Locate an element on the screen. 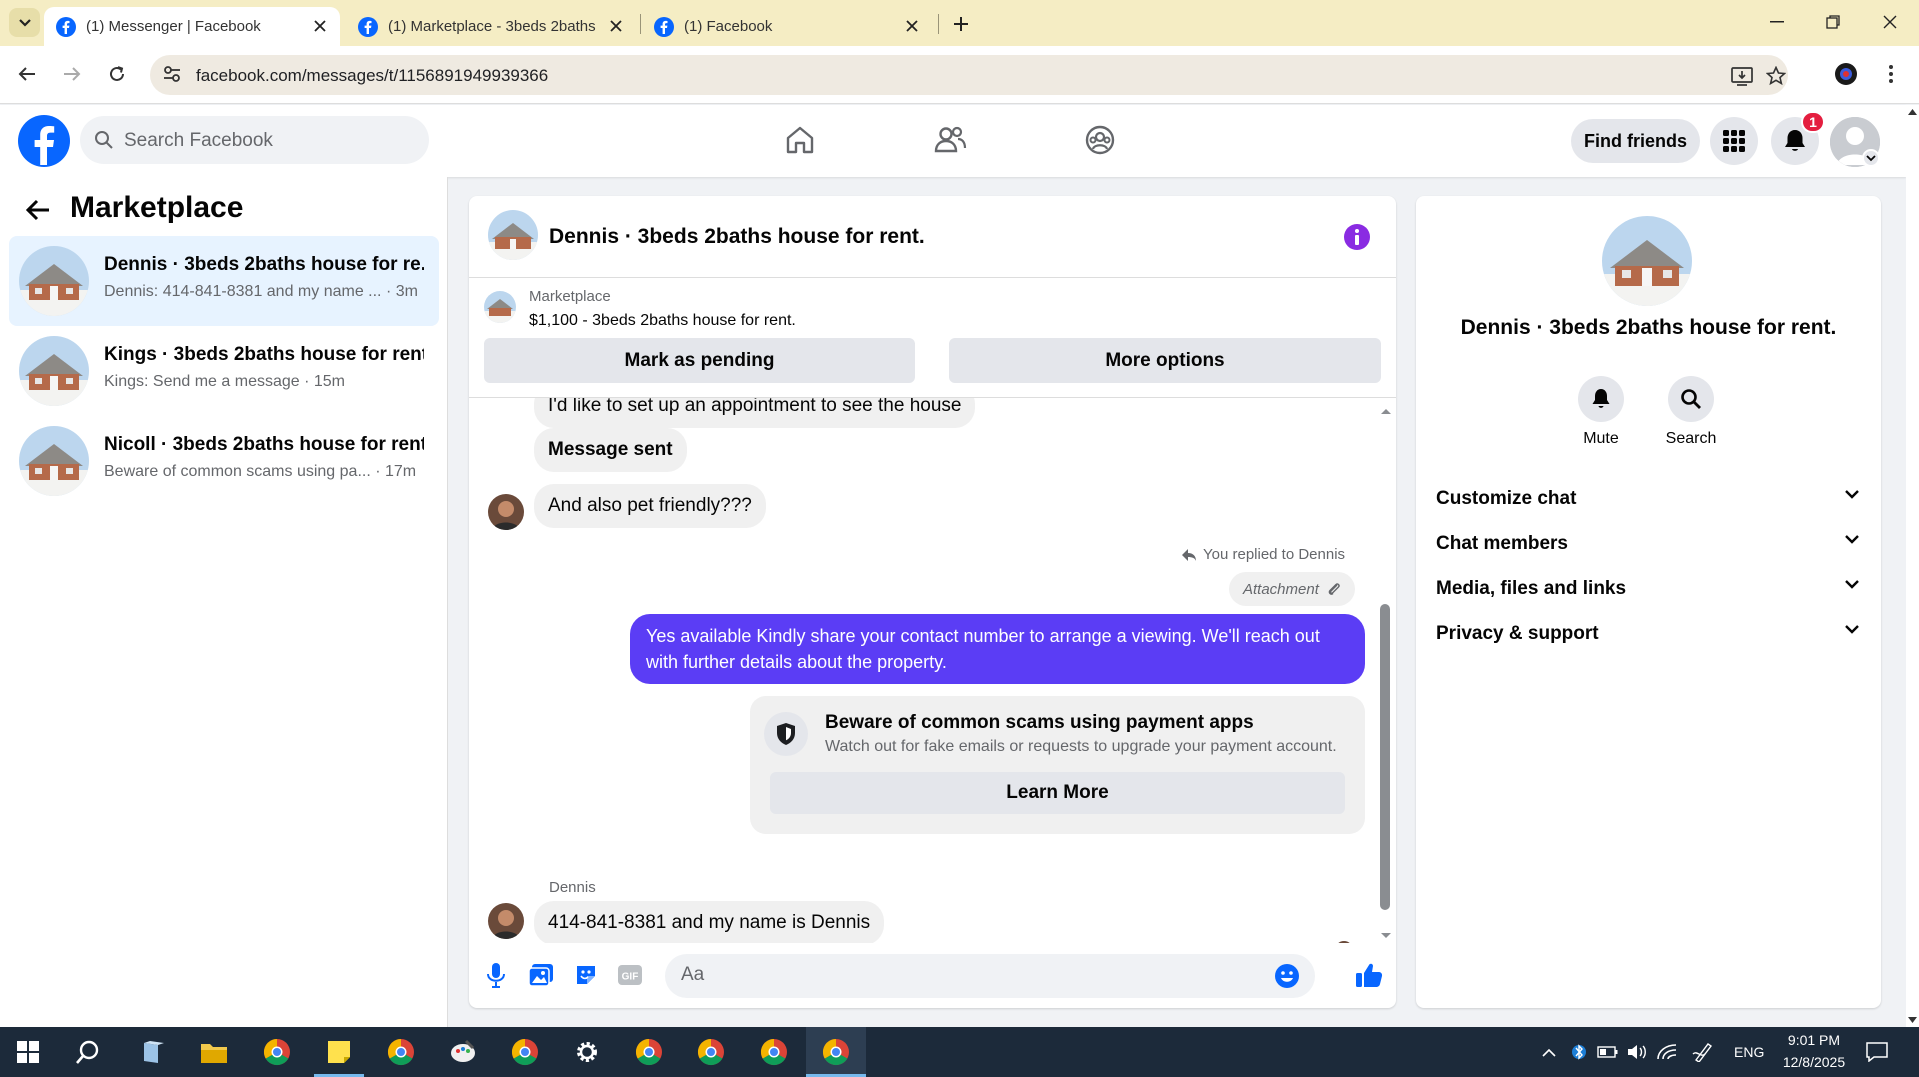 Image resolution: width=1919 pixels, height=1077 pixels. file-explorer-button is located at coordinates (214, 1052).